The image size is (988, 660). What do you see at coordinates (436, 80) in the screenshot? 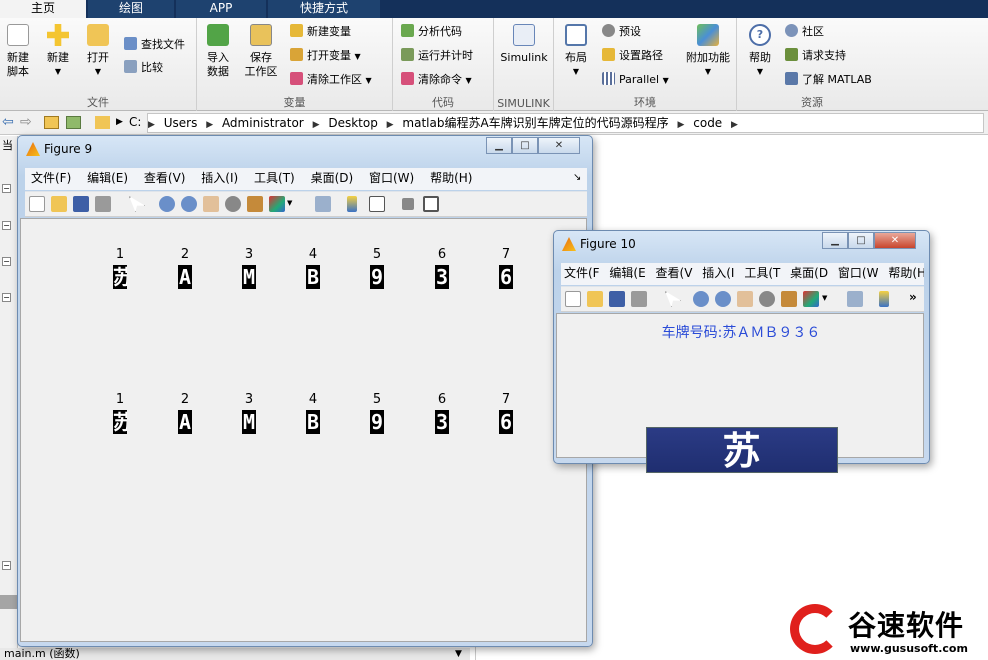
I see `clear-commands-button: 清除命令 ▼` at bounding box center [436, 80].